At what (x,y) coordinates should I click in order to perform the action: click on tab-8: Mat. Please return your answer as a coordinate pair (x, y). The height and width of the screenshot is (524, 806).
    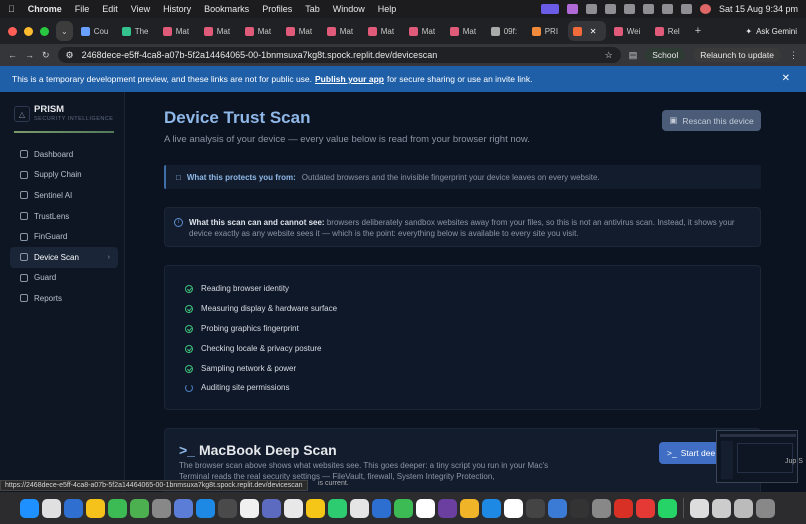
    Looking at the image, I should click on (423, 31).